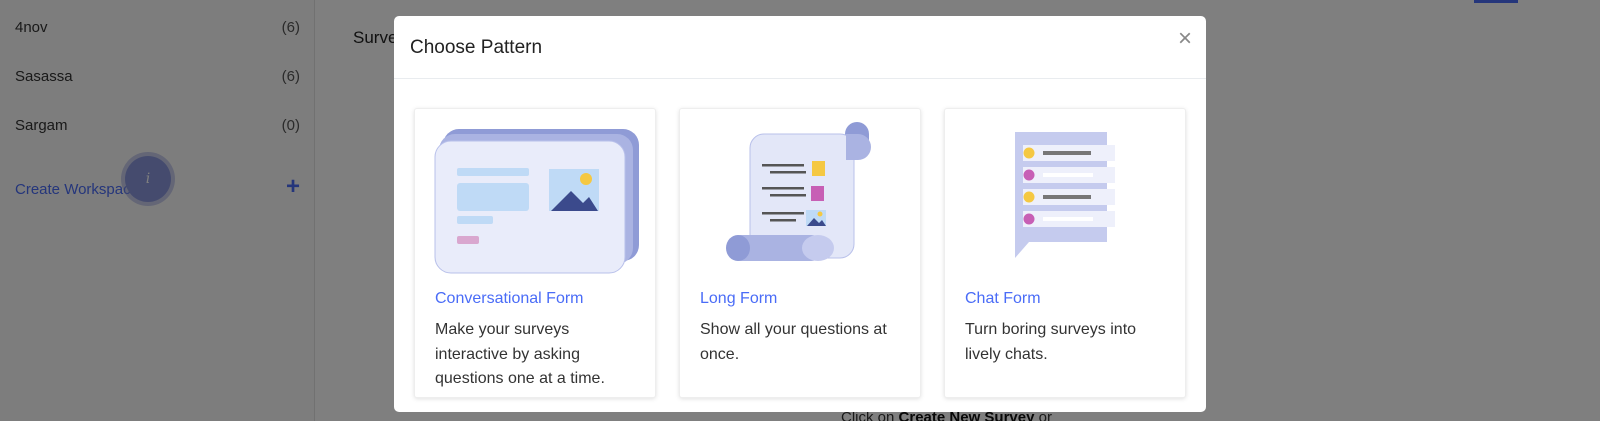  I want to click on modal-header: Choose Pattern ×, so click(800, 47).